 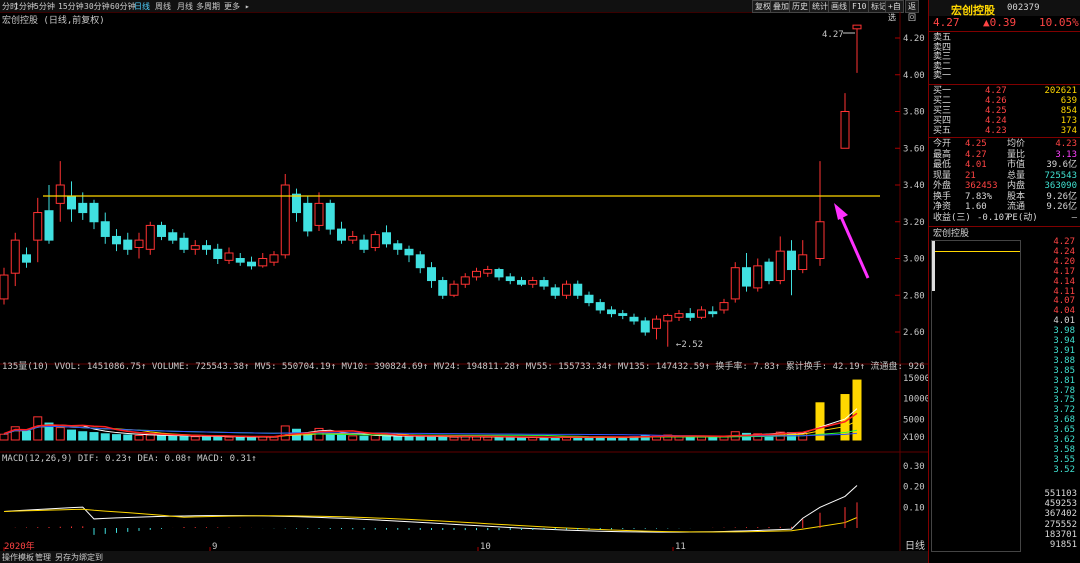 I want to click on low-price-label: ←2.52, so click(x=689, y=345).